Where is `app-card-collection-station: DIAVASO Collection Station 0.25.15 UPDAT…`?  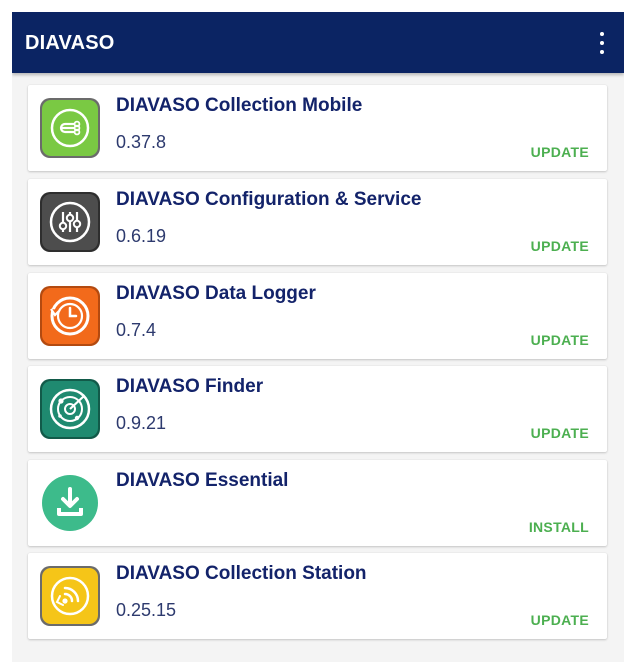 app-card-collection-station: DIAVASO Collection Station 0.25.15 UPDAT… is located at coordinates (317, 596).